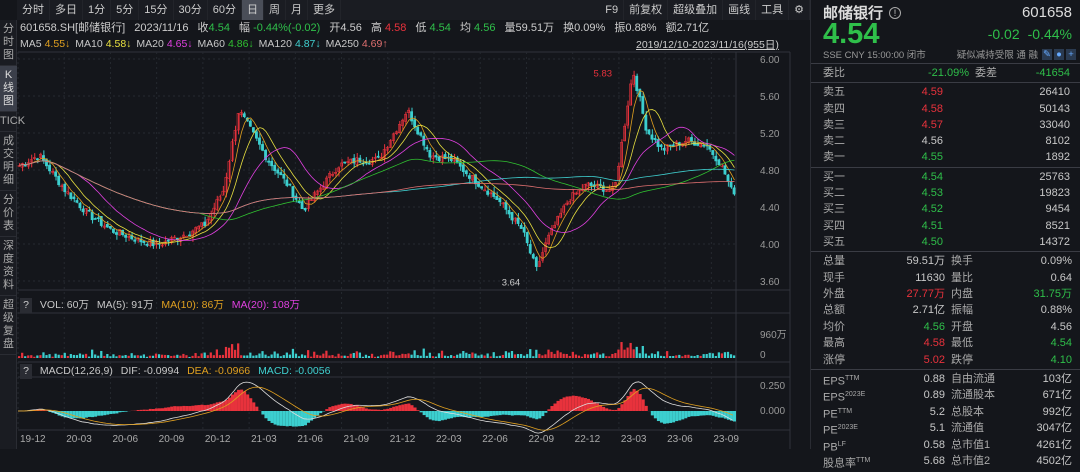 This screenshot has height=472, width=1080. Describe the element at coordinates (770, 282) in the screenshot. I see `y-tick-label: 3.60` at that location.